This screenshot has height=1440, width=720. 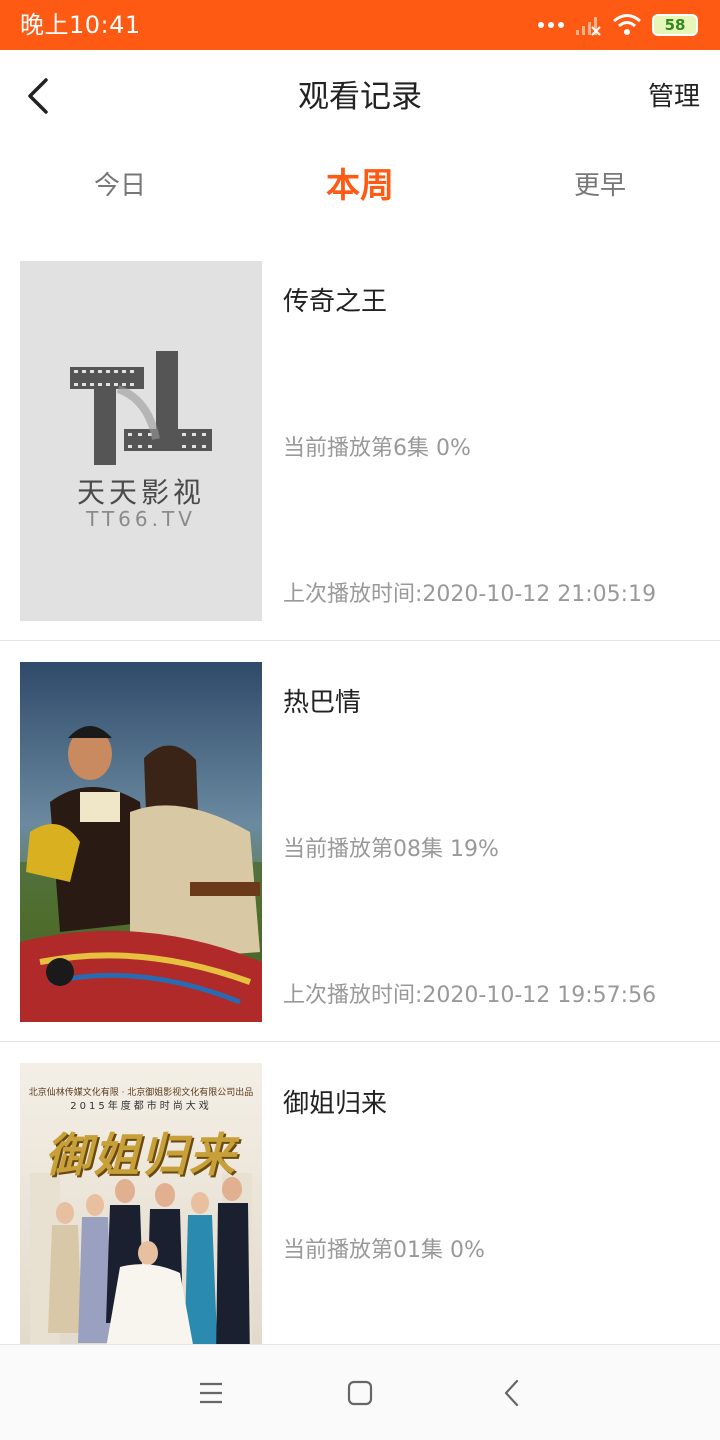 I want to click on system-back-button, so click(x=512, y=1393).